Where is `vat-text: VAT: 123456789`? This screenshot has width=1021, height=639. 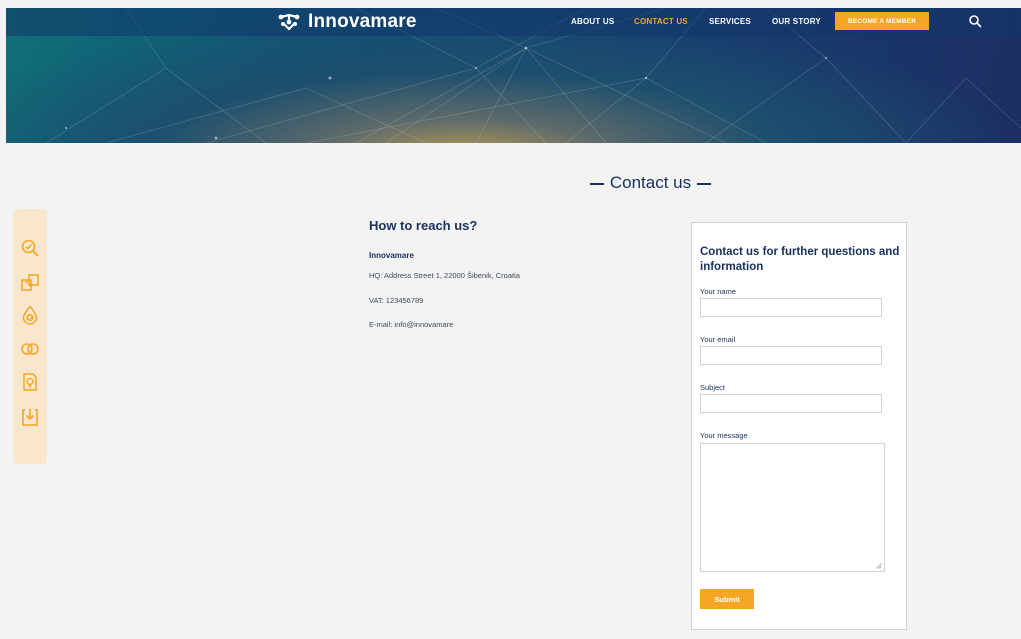 vat-text: VAT: 123456789 is located at coordinates (396, 300).